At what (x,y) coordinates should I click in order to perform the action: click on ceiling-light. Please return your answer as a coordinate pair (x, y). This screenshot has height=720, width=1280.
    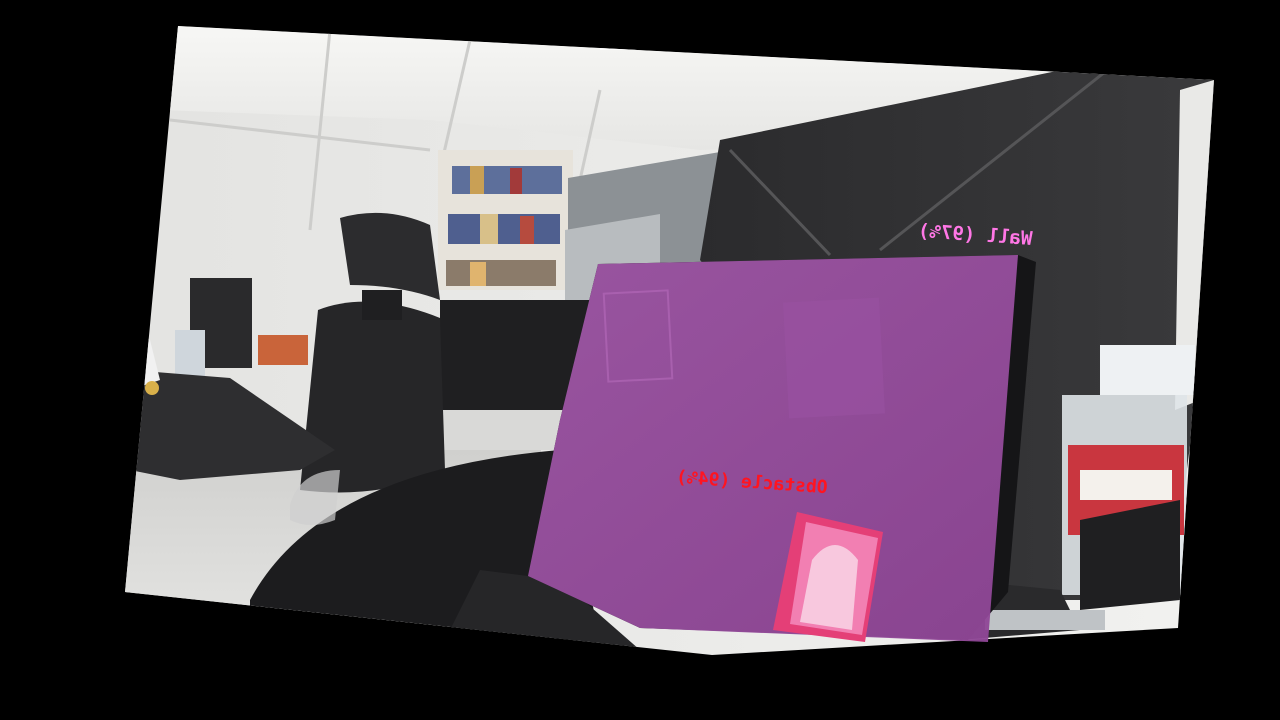
    Looking at the image, I should click on (647, 43).